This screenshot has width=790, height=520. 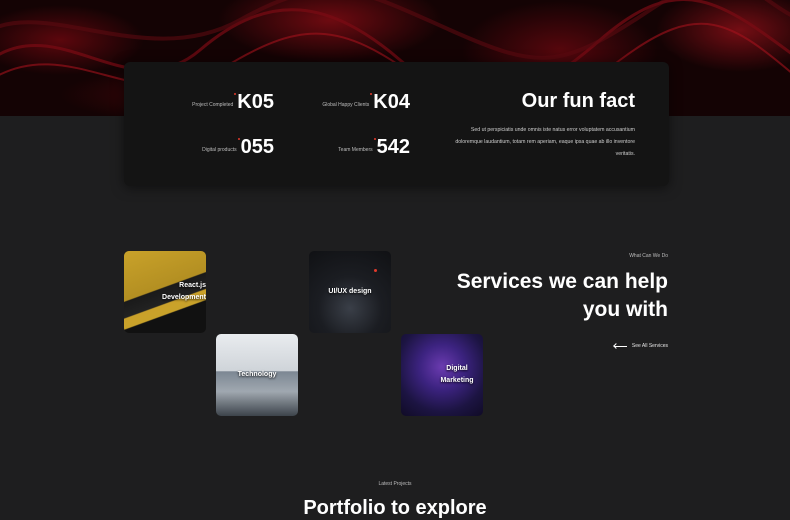 What do you see at coordinates (391, 147) in the screenshot?
I see `stat-value: 542` at bounding box center [391, 147].